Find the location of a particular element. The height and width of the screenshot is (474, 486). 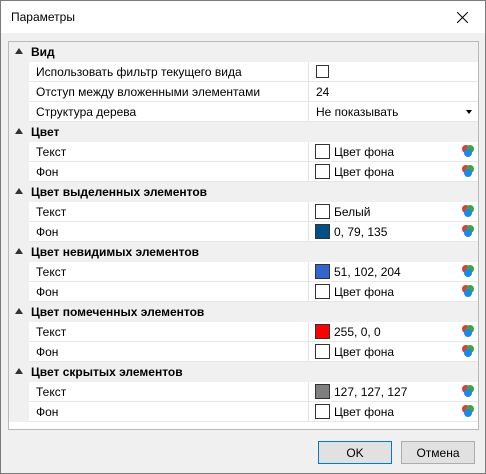

category-selected: Цвет выделенных элементов is located at coordinates (243, 192).